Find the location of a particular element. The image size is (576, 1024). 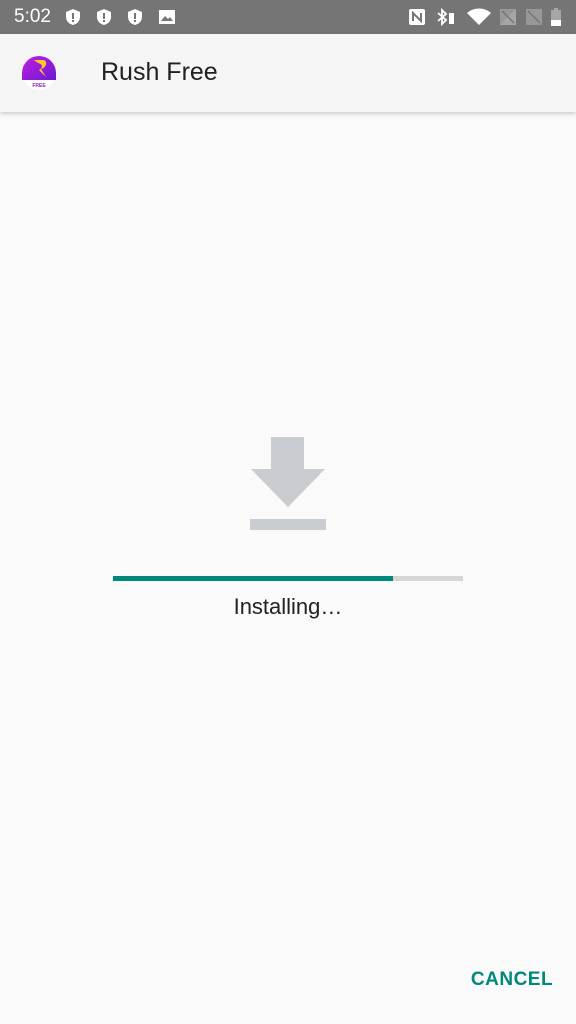

progress-fill is located at coordinates (253, 578).